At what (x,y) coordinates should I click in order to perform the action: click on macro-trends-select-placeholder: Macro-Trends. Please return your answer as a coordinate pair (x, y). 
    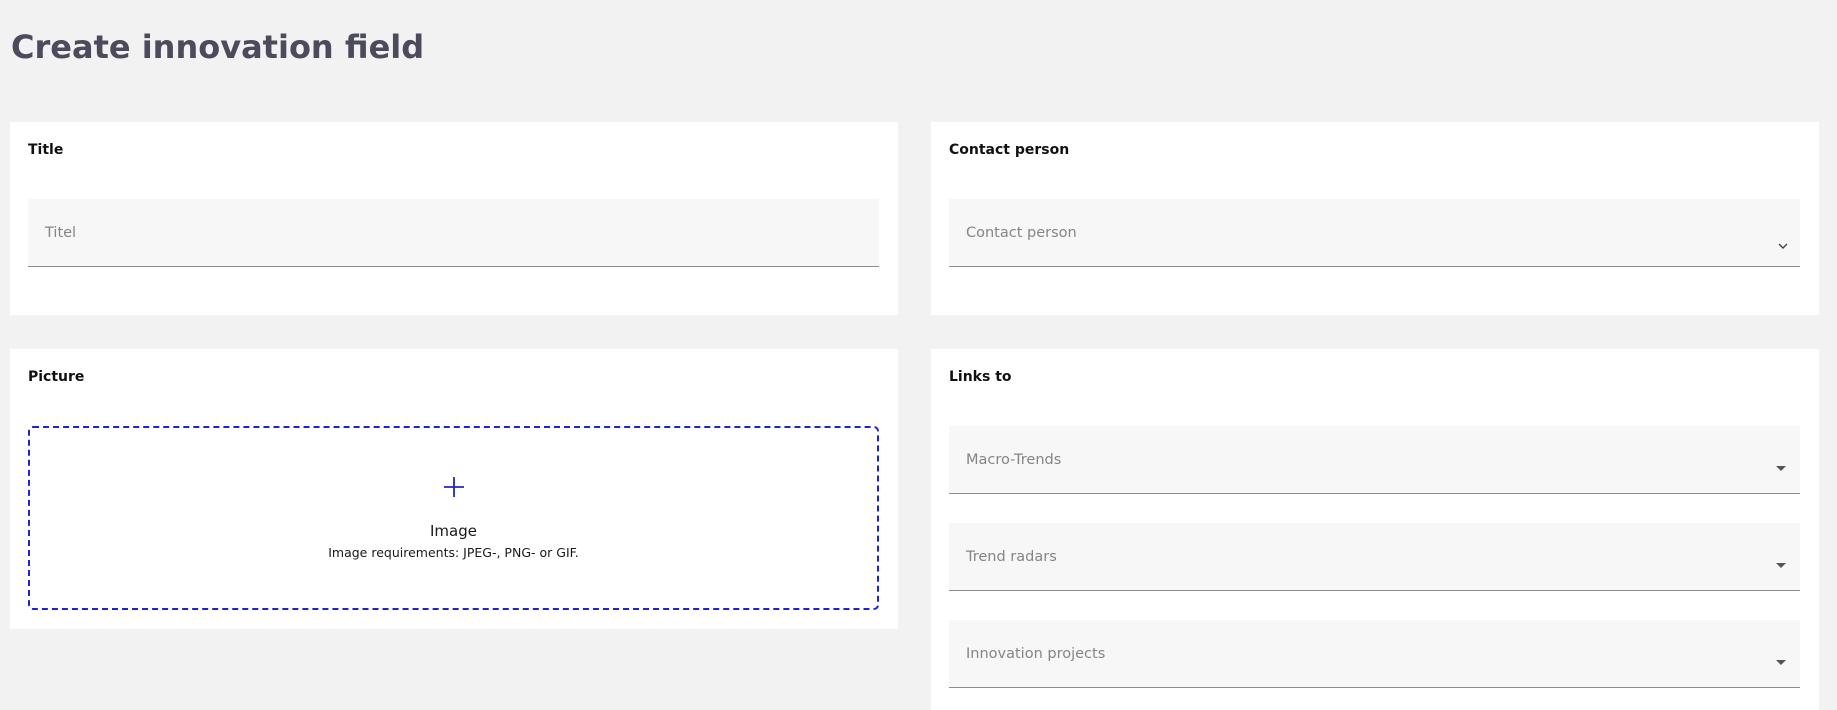
    Looking at the image, I should click on (1014, 460).